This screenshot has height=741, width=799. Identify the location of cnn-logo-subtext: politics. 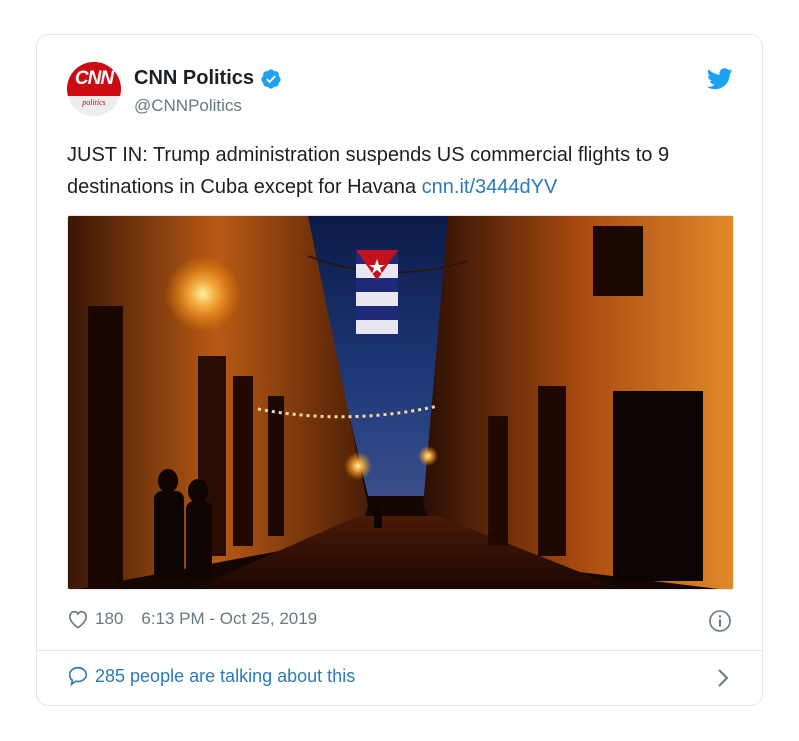
(94, 102).